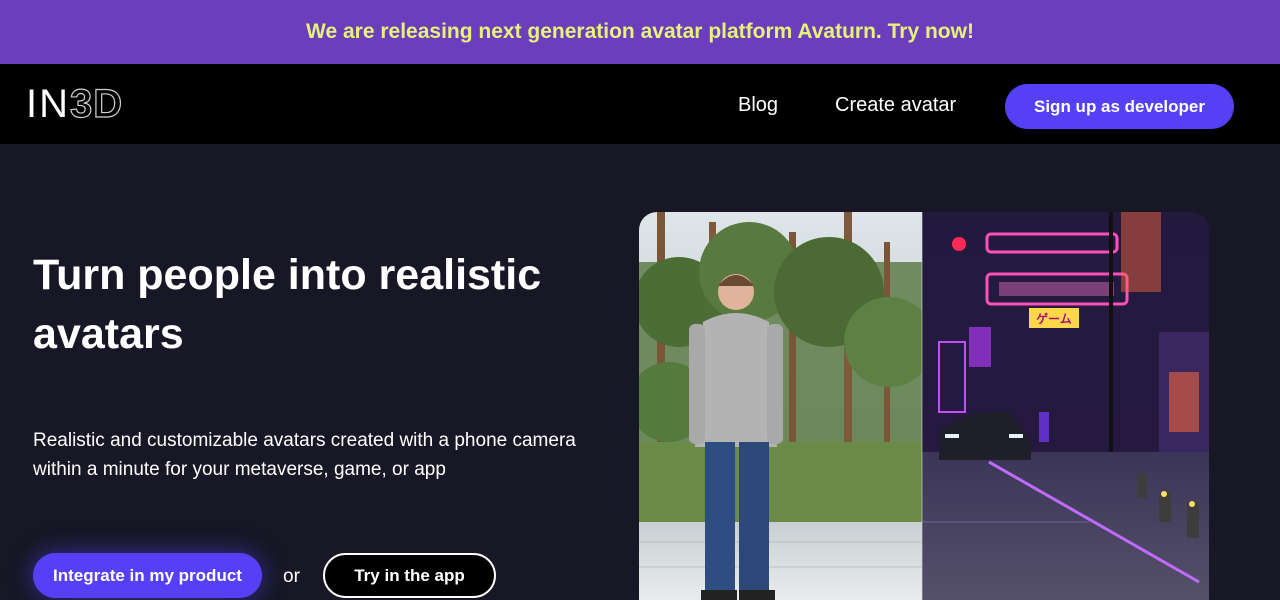  What do you see at coordinates (147, 575) in the screenshot?
I see `integrate-product-button: Integrate in my product` at bounding box center [147, 575].